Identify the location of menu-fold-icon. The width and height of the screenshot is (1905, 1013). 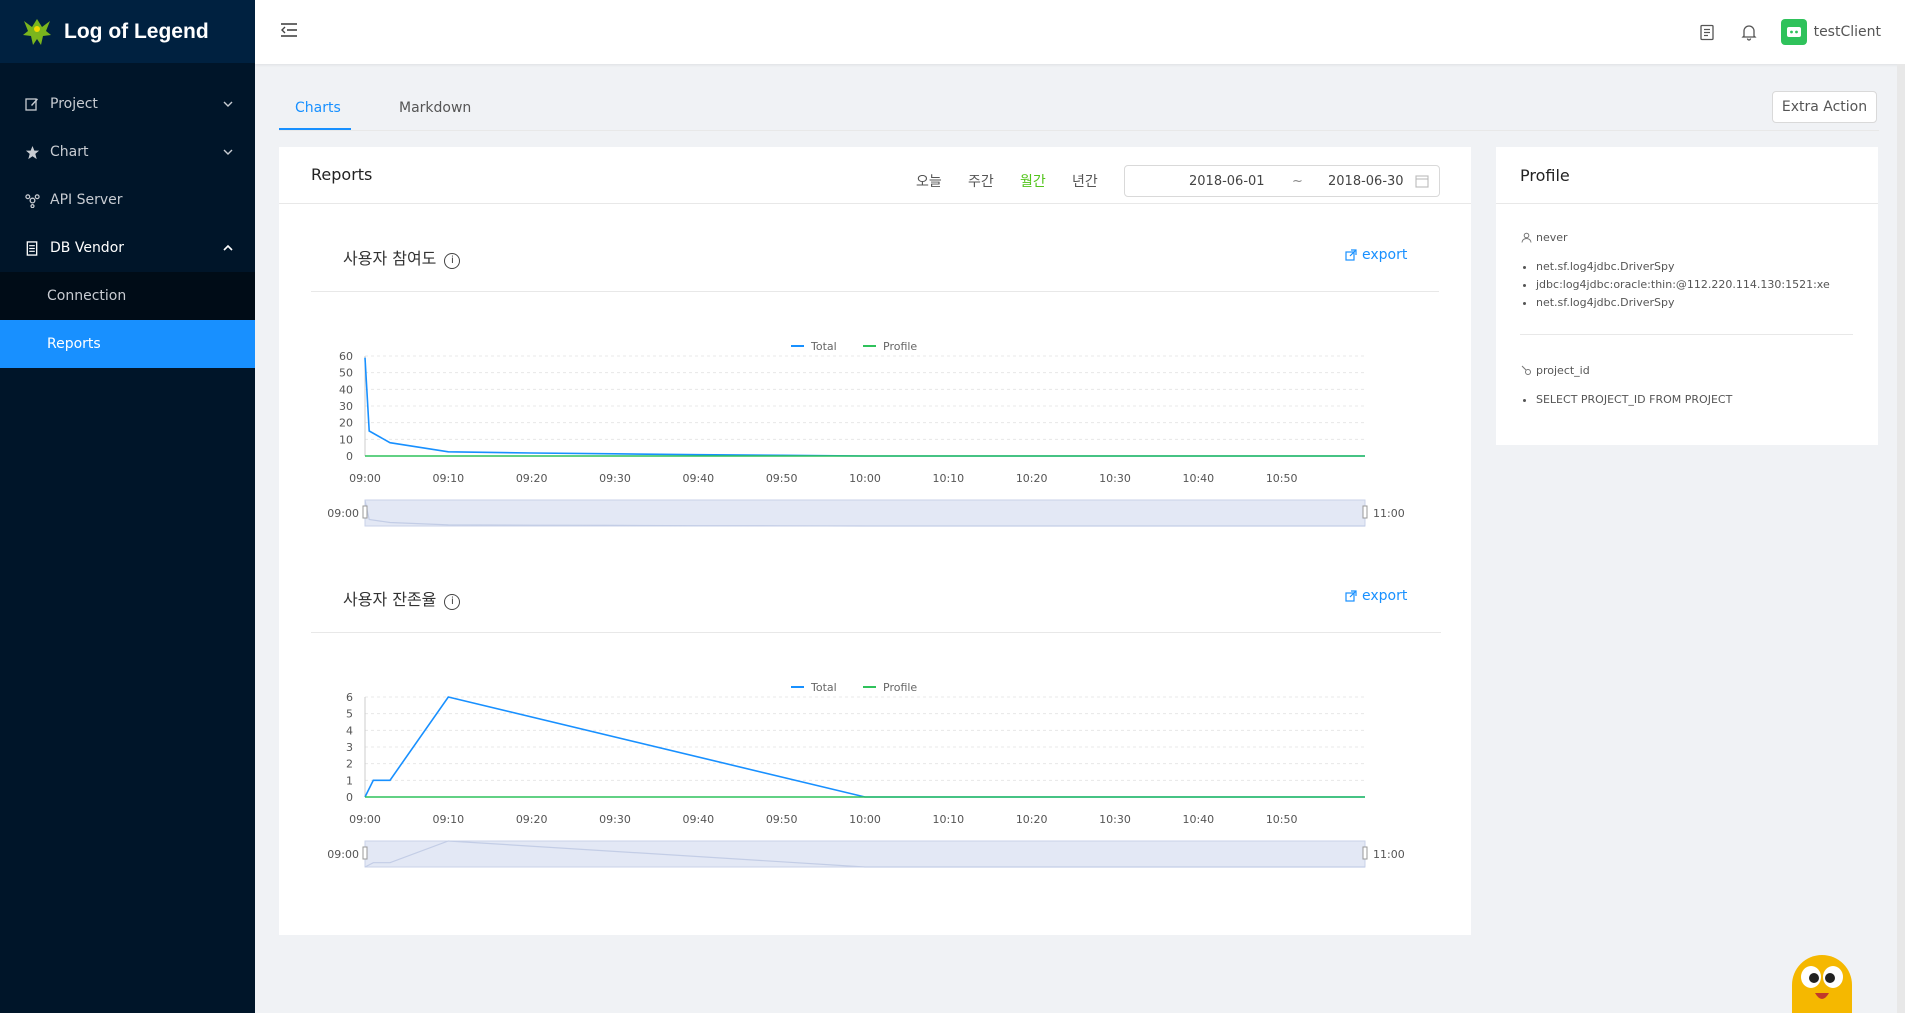
(289, 30).